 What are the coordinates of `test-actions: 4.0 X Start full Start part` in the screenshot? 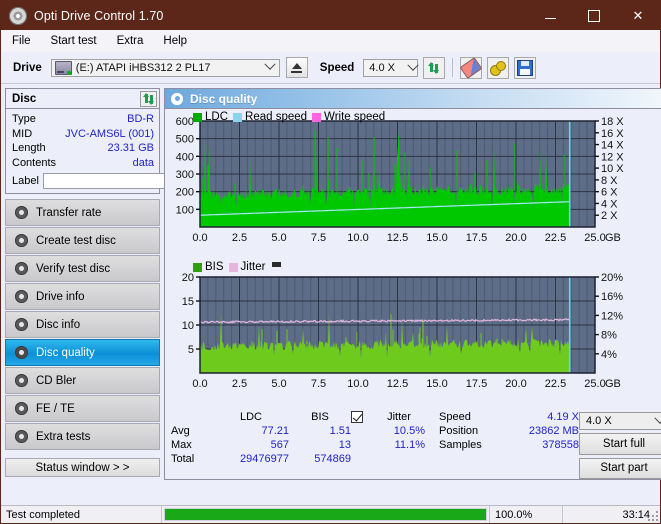 It's located at (620, 445).